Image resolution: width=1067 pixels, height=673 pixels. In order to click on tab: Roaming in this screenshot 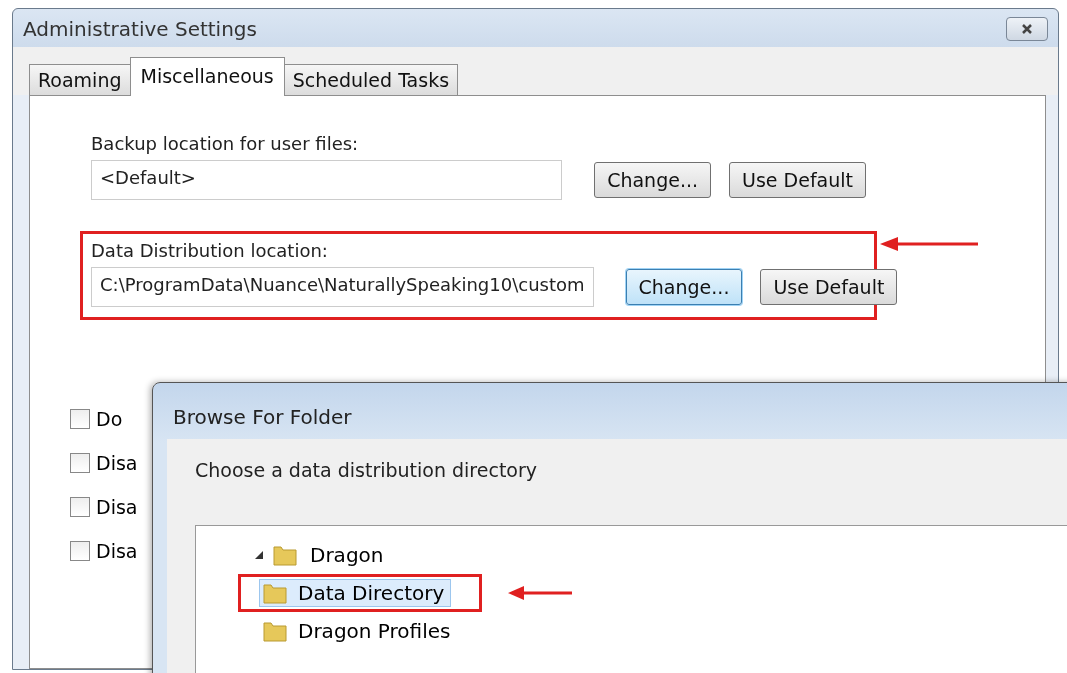, I will do `click(80, 79)`.